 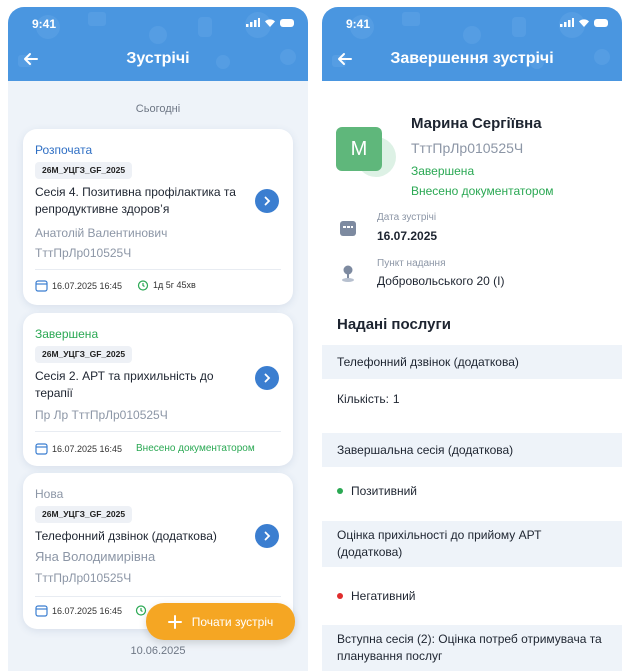 What do you see at coordinates (396, 399) in the screenshot?
I see `quantity-value: 1` at bounding box center [396, 399].